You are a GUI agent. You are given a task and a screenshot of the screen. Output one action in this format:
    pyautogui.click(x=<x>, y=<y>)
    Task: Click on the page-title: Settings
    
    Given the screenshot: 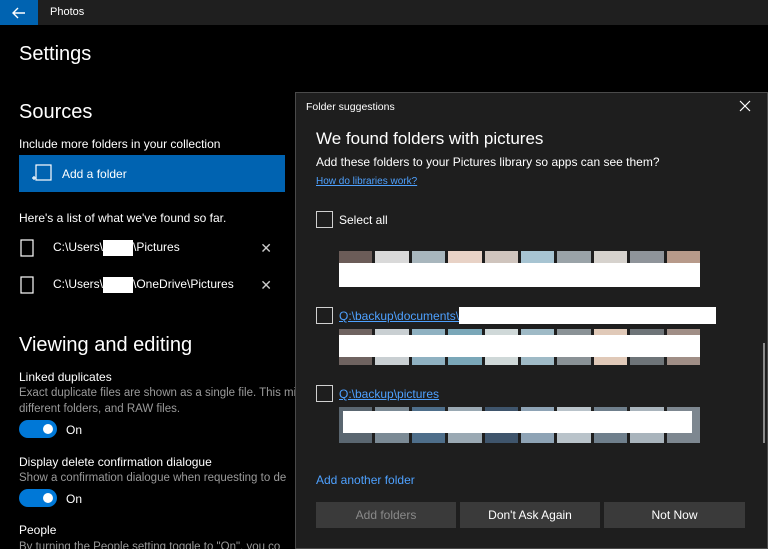 What is the action you would take?
    pyautogui.click(x=55, y=54)
    